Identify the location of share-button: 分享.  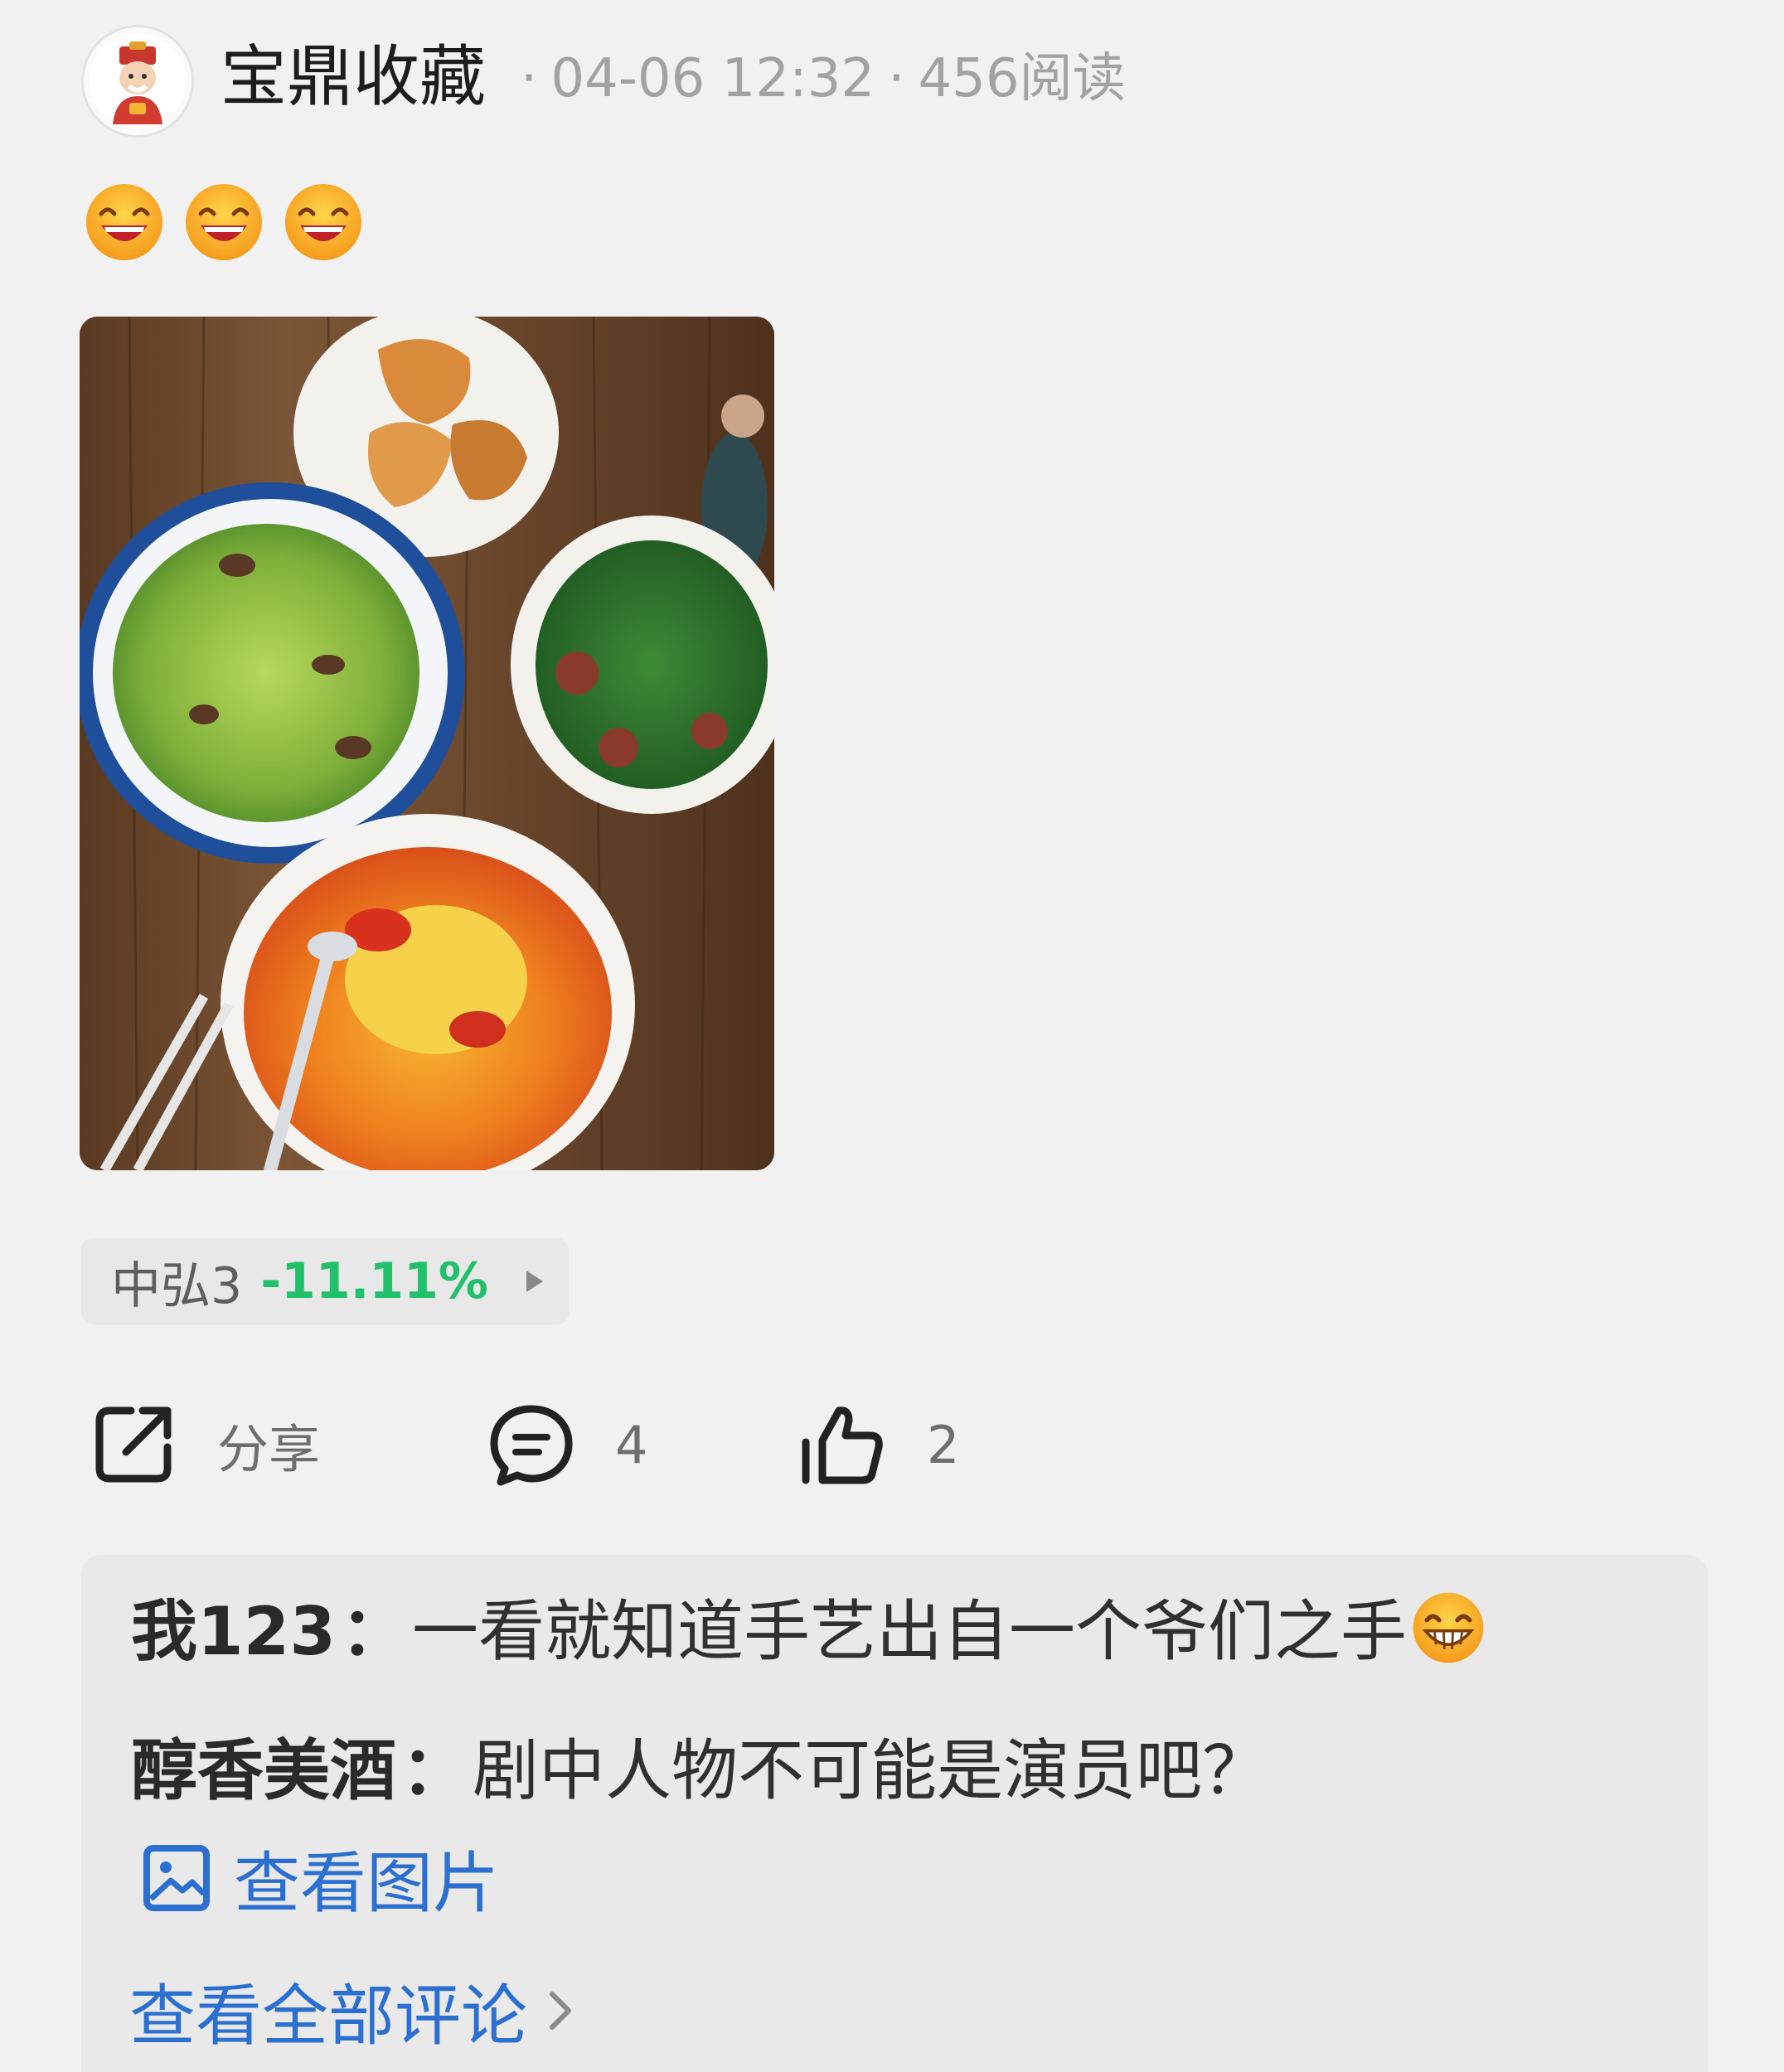
(204, 1444).